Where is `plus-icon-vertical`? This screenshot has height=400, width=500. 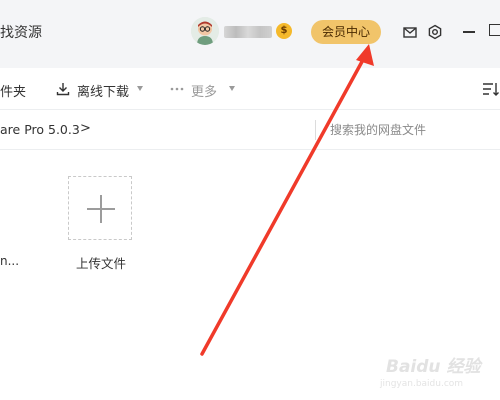 plus-icon-vertical is located at coordinates (101, 209).